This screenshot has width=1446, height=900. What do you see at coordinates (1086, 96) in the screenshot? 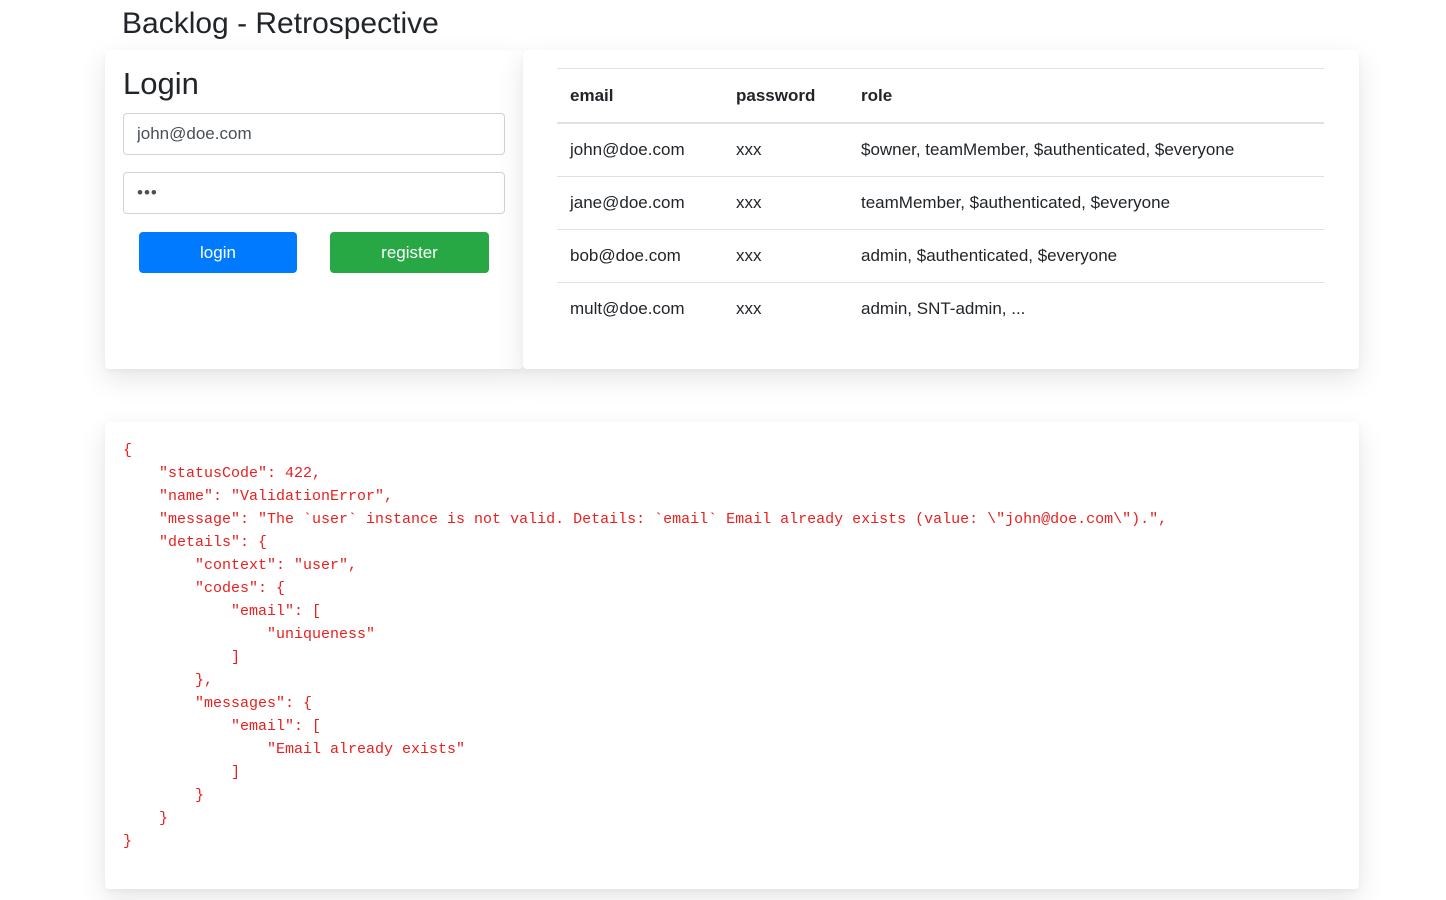
I see `column-header-role: role` at bounding box center [1086, 96].